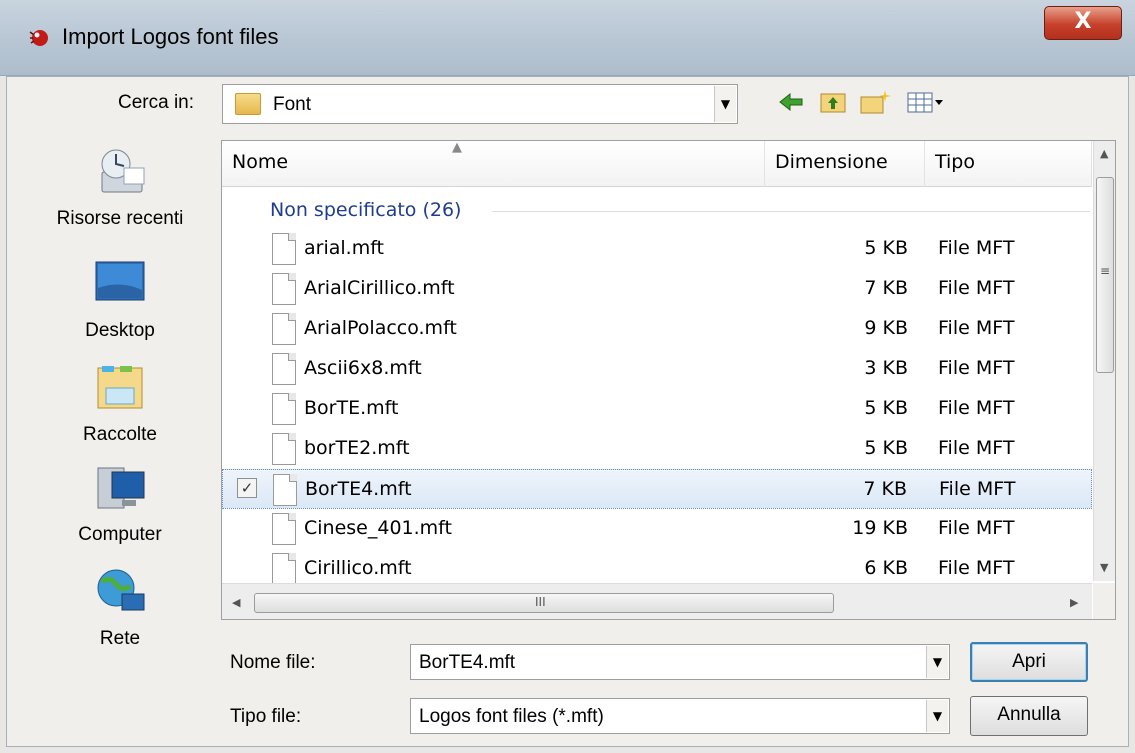 The width and height of the screenshot is (1135, 753). What do you see at coordinates (248, 104) in the screenshot?
I see `folder-icon` at bounding box center [248, 104].